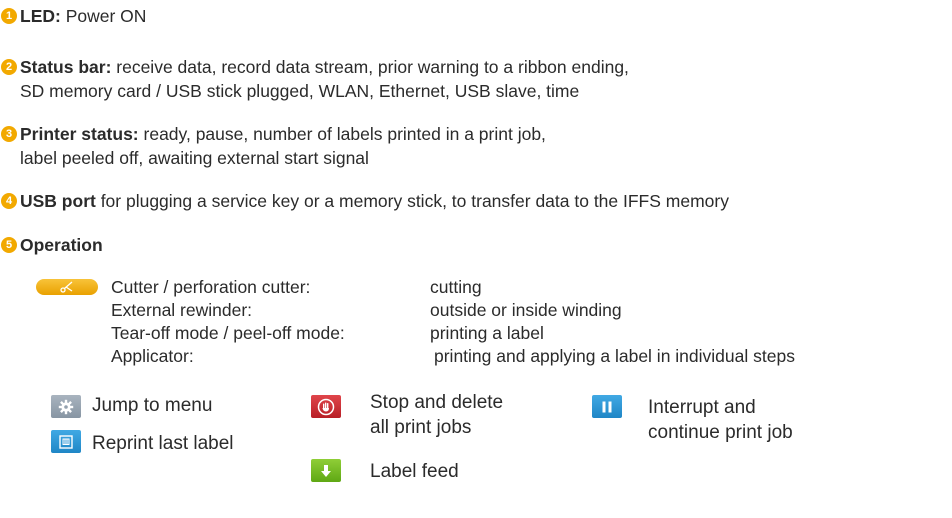  I want to click on pause-icon, so click(607, 406).